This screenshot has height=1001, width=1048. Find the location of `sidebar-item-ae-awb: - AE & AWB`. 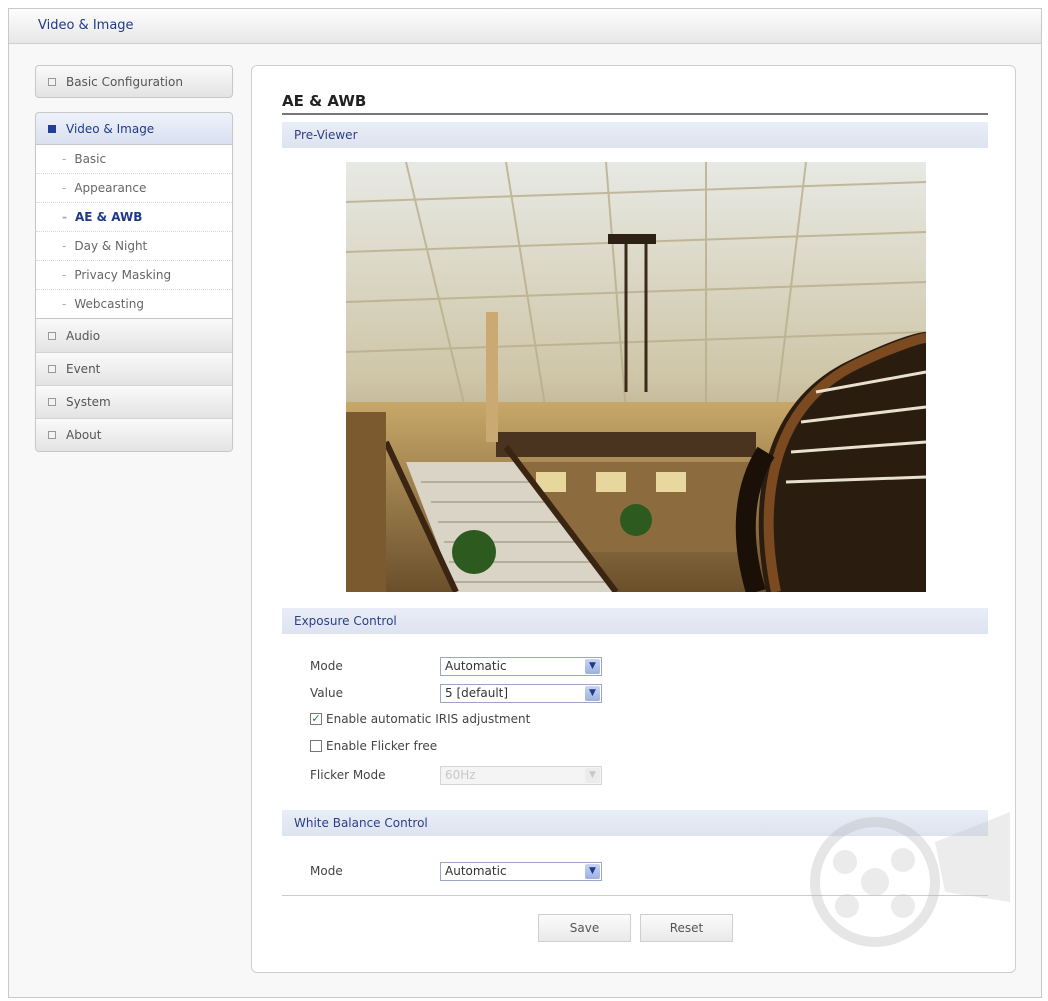

sidebar-item-ae-awb: - AE & AWB is located at coordinates (134, 216).